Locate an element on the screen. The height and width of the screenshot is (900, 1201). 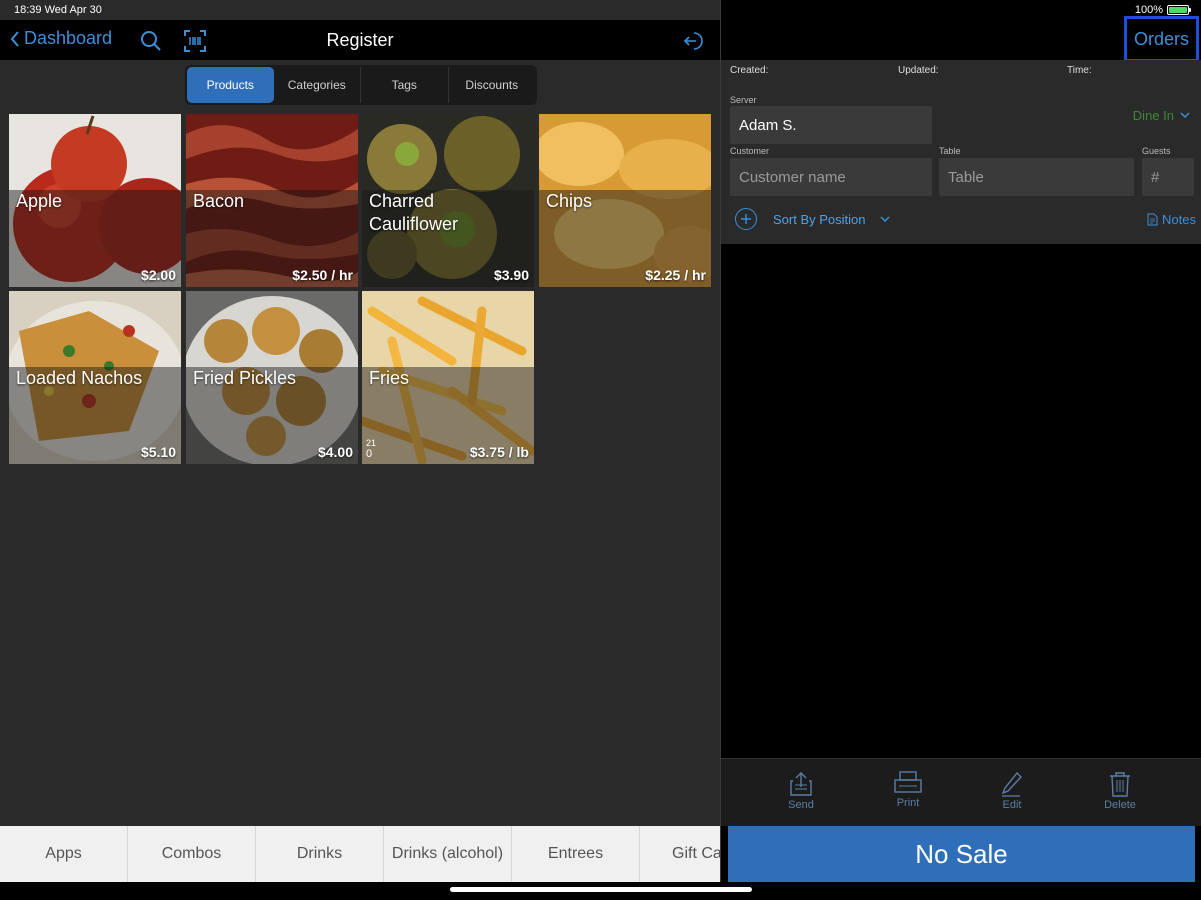
barcode-scan-button is located at coordinates (195, 41).